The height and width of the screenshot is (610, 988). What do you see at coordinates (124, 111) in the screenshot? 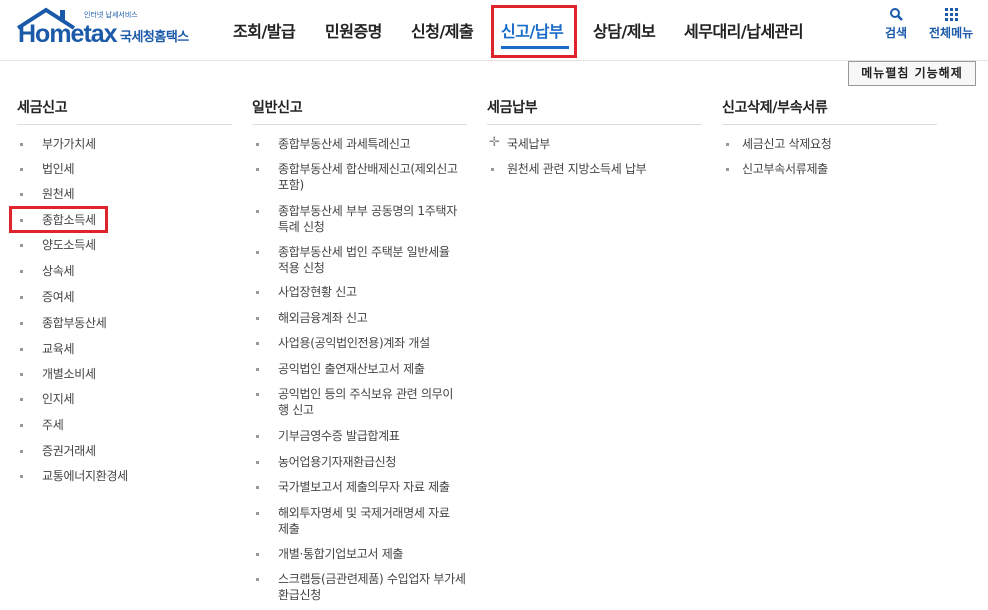
I see `column-tax-report: 세금신고` at bounding box center [124, 111].